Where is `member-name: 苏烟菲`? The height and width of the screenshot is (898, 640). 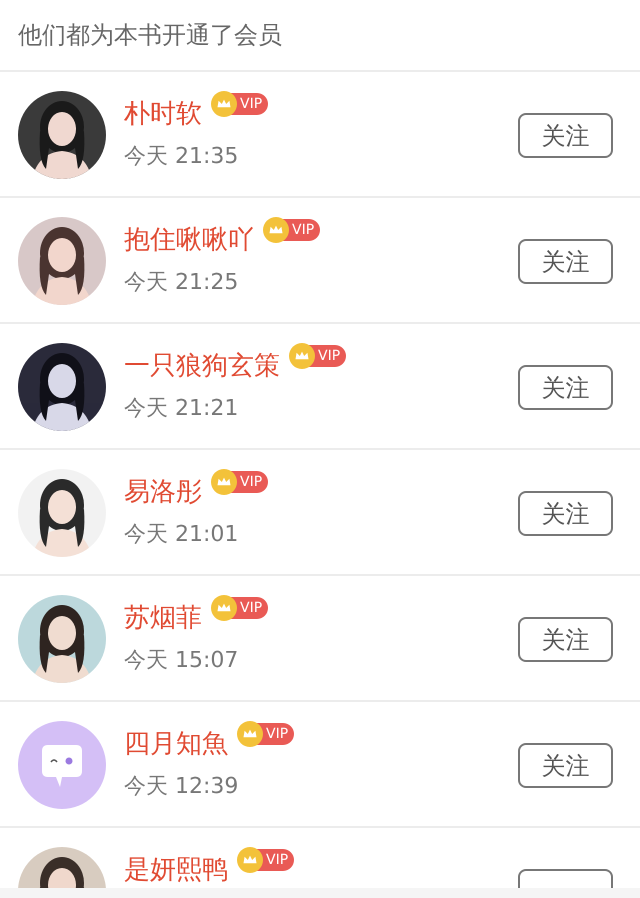 member-name: 苏烟菲 is located at coordinates (163, 618).